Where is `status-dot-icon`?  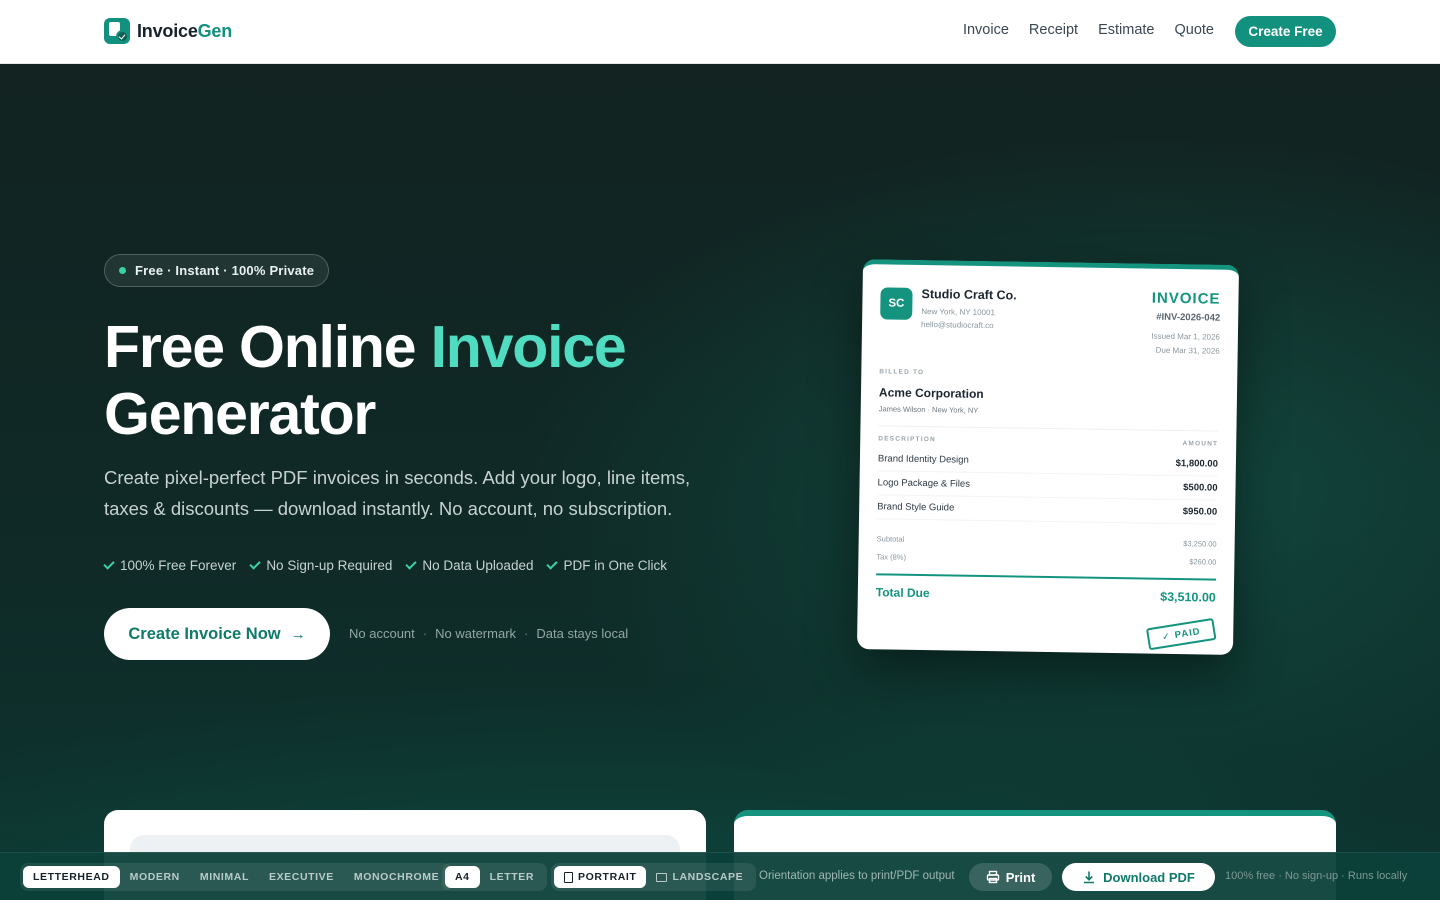
status-dot-icon is located at coordinates (122, 270).